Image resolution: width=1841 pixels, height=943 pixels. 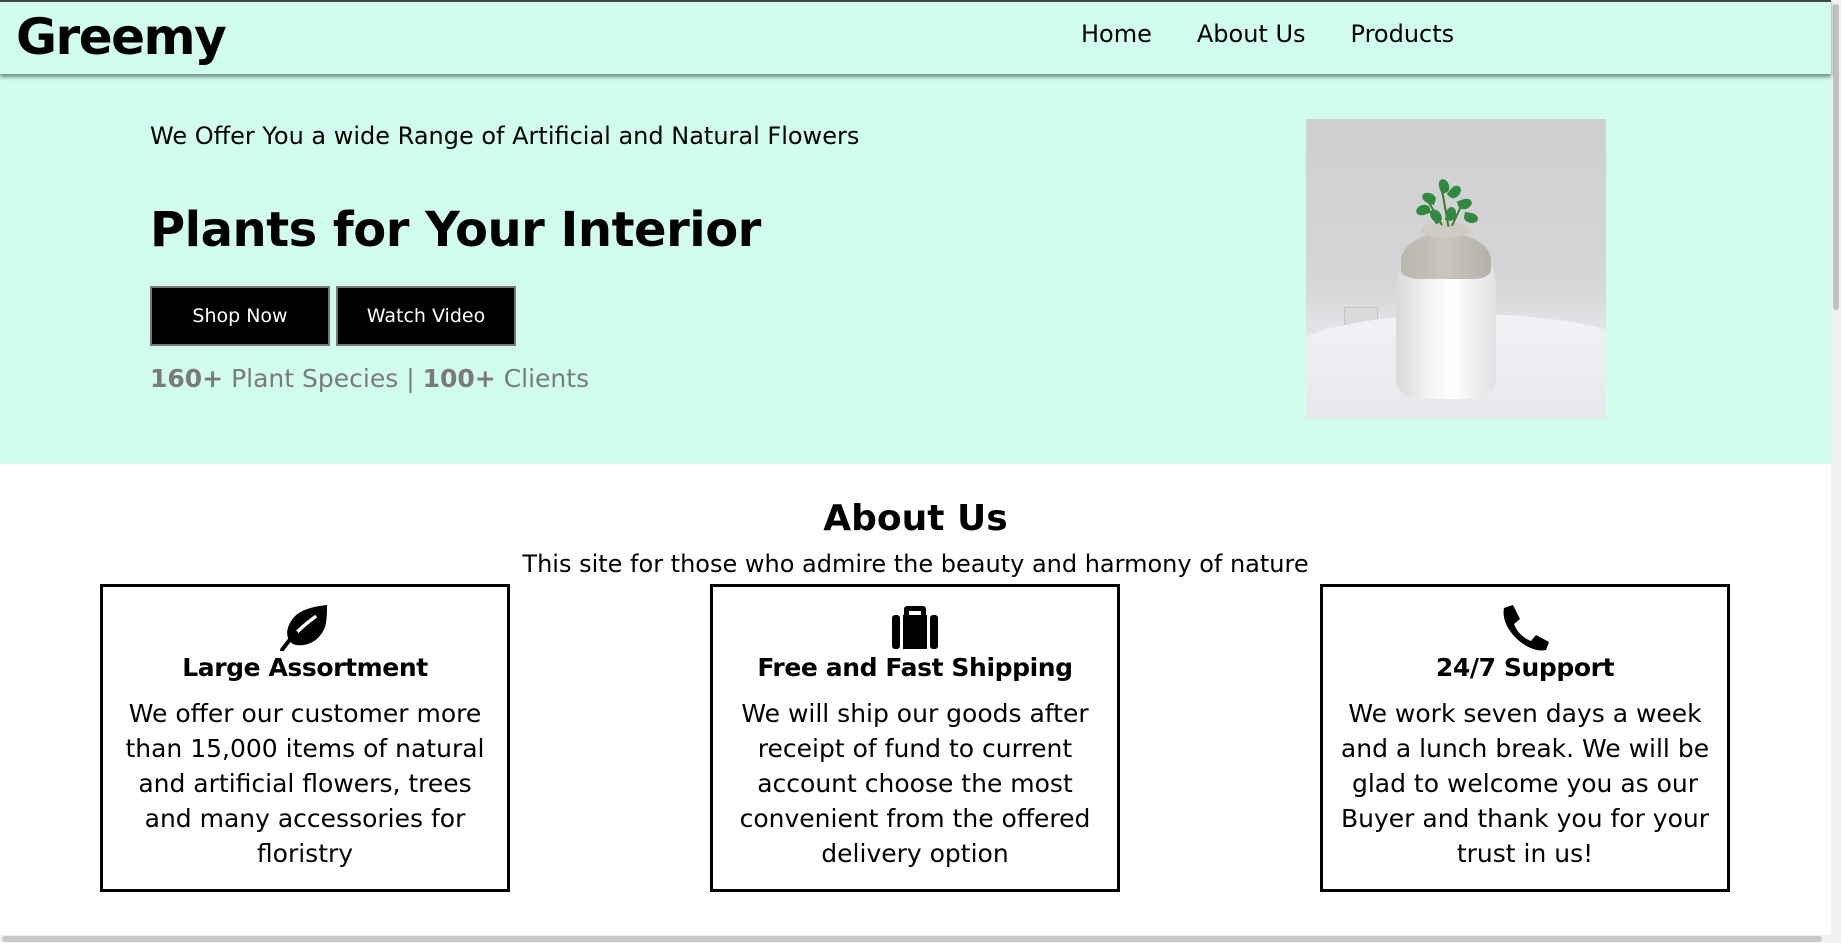 I want to click on vase-top, so click(x=1446, y=256).